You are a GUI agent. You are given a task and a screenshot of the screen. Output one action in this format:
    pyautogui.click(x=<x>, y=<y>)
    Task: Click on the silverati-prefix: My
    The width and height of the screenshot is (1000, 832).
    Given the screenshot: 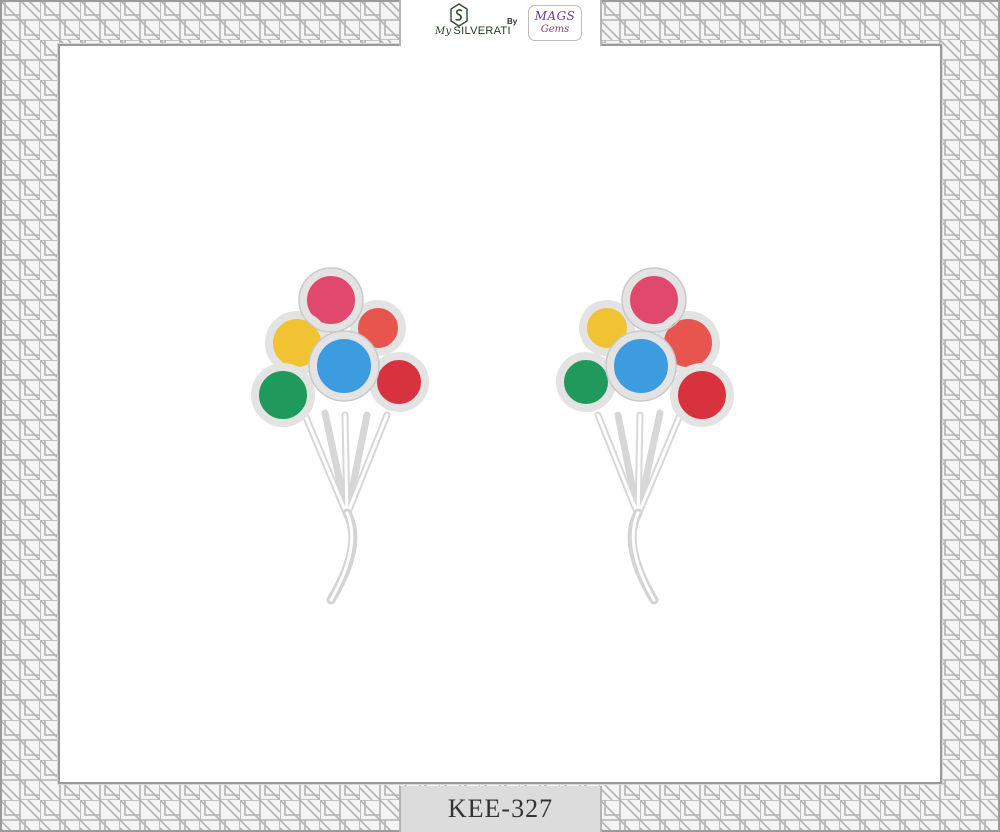 What is the action you would take?
    pyautogui.click(x=443, y=31)
    